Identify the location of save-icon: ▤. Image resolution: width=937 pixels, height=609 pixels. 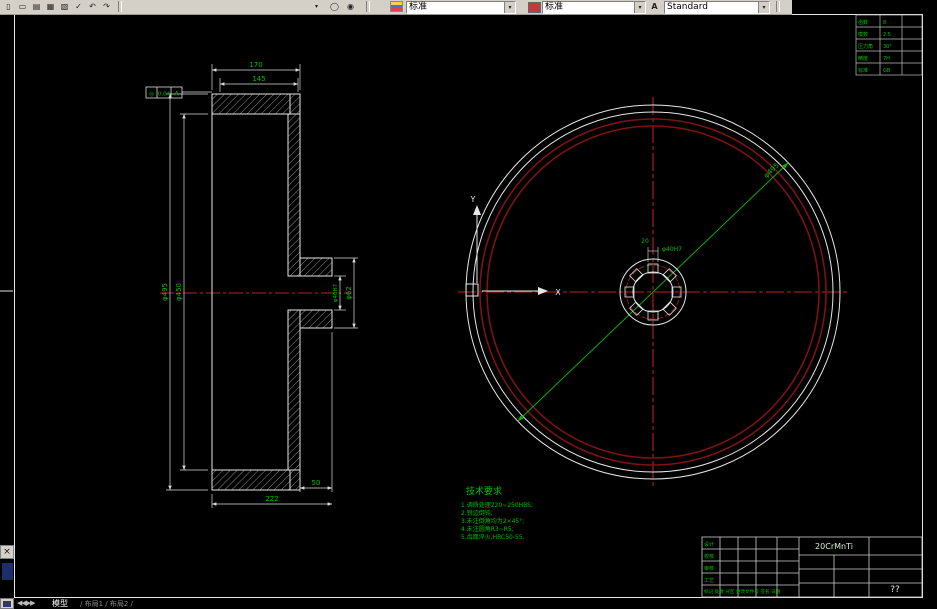
(36, 6).